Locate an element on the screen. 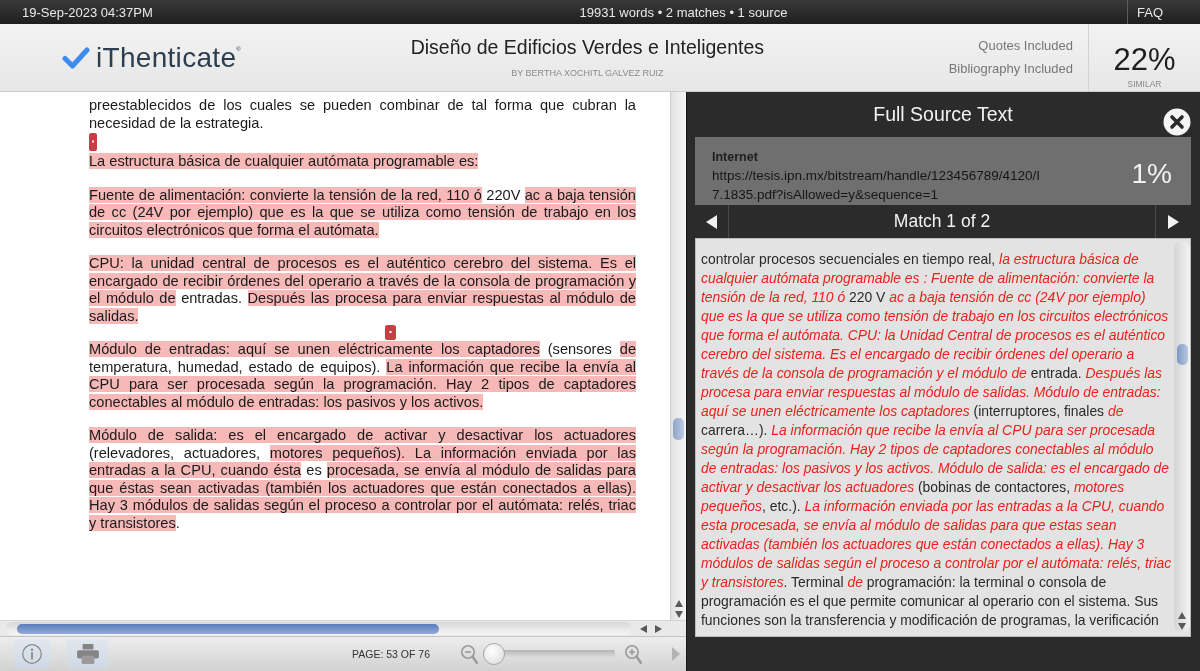 The height and width of the screenshot is (671, 1200). checkmark-icon is located at coordinates (76, 57).